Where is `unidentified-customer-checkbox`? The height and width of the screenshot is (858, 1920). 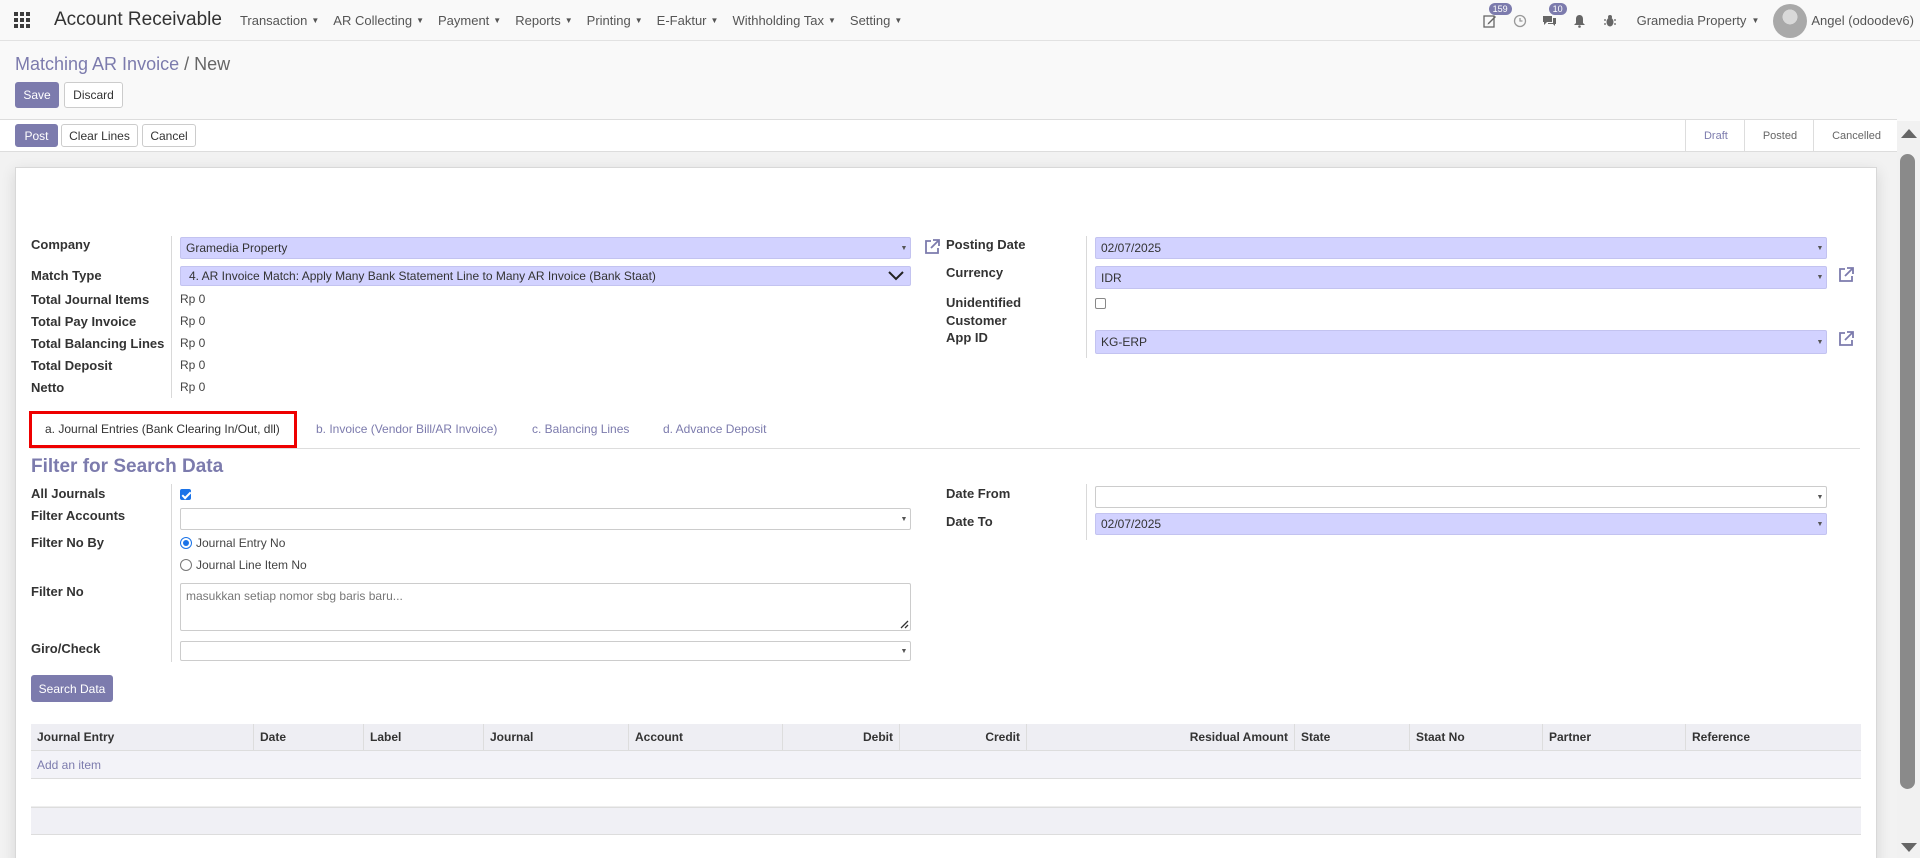 unidentified-customer-checkbox is located at coordinates (1100, 303).